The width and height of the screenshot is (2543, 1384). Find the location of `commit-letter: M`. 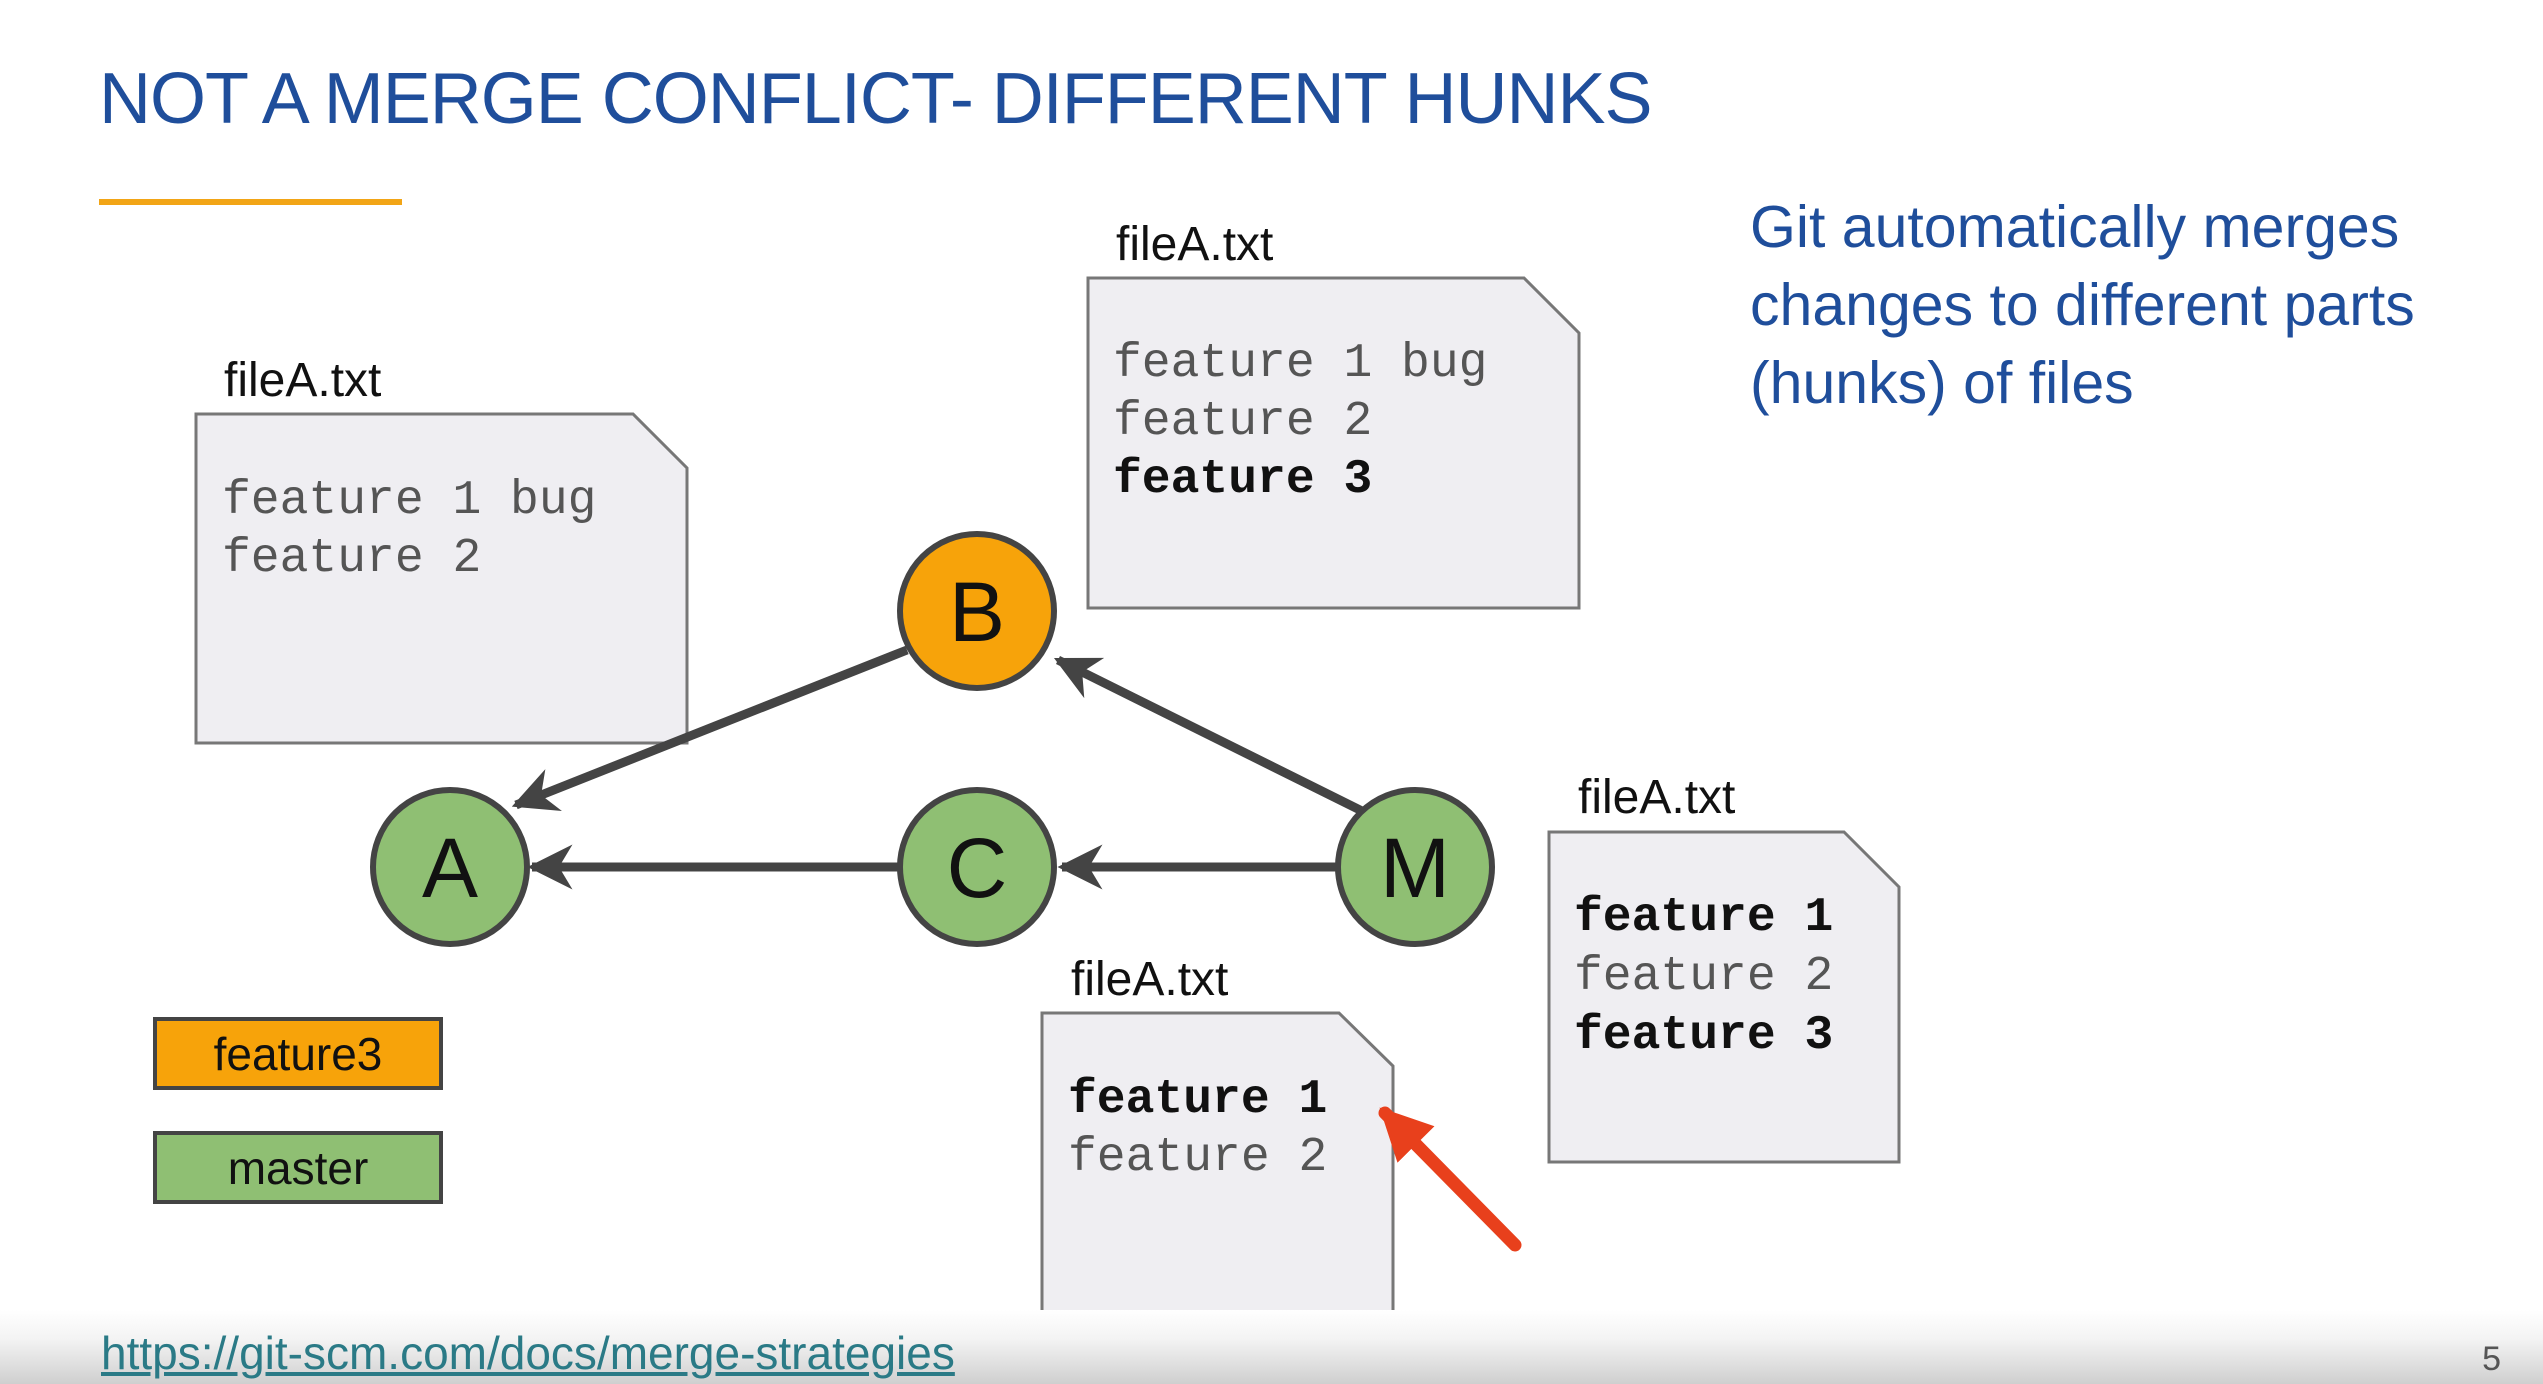

commit-letter: M is located at coordinates (1415, 868).